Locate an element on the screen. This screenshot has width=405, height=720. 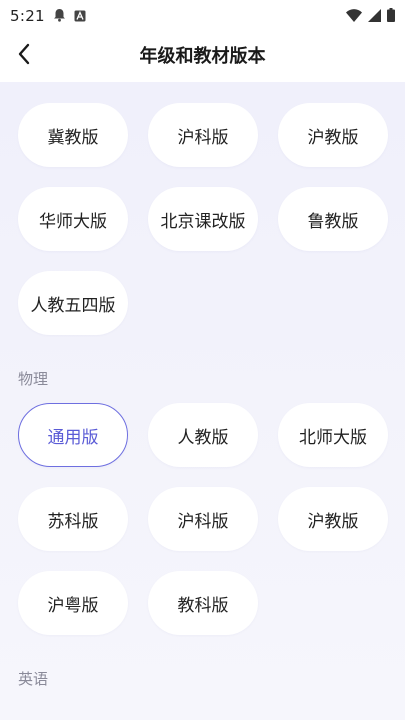
notification-bell-icon is located at coordinates (59, 16).